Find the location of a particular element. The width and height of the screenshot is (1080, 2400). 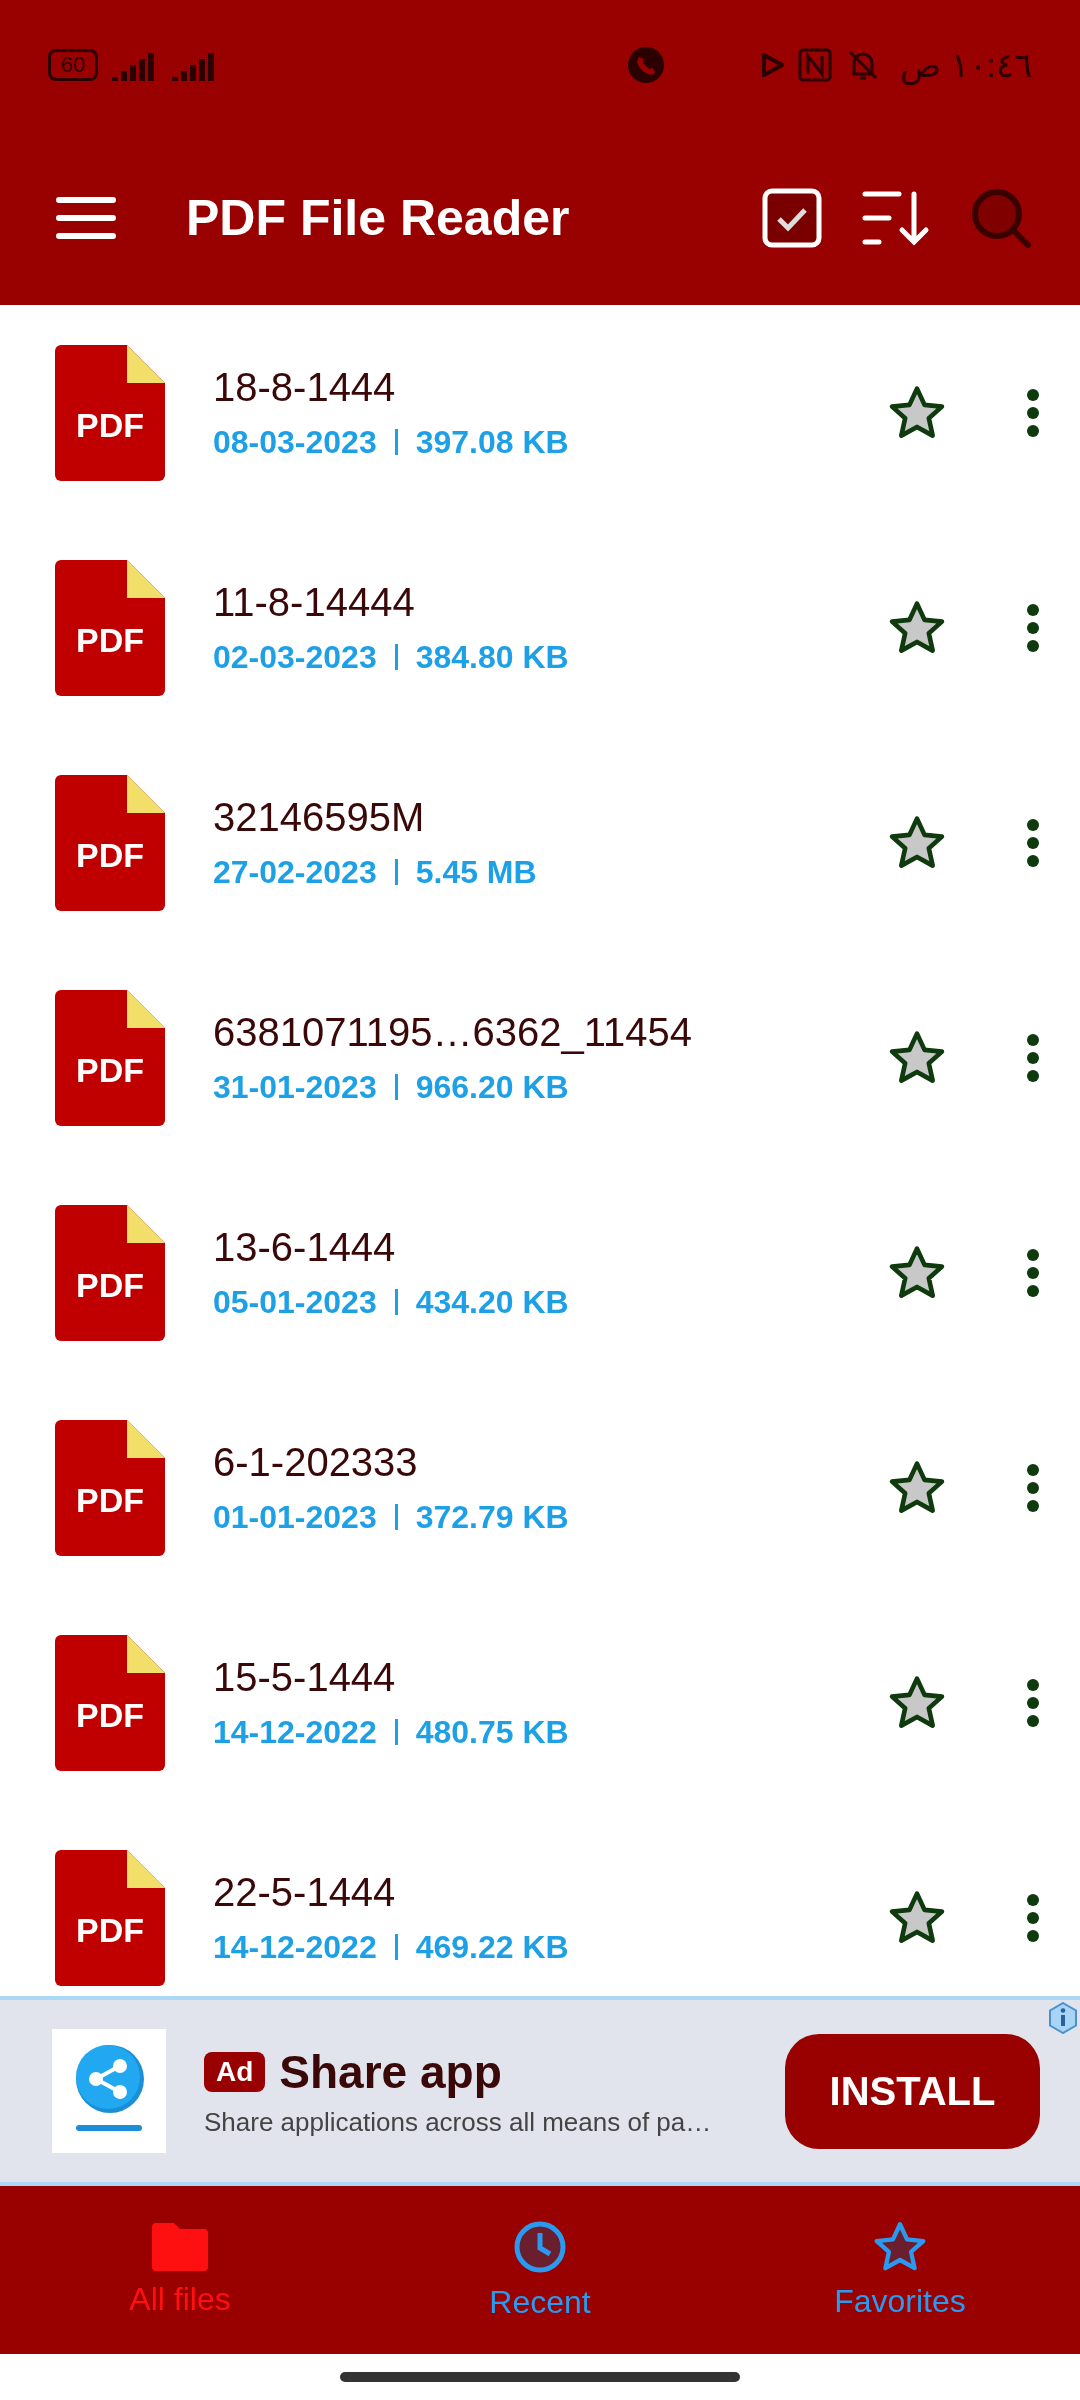

menu-icon is located at coordinates (86, 217).